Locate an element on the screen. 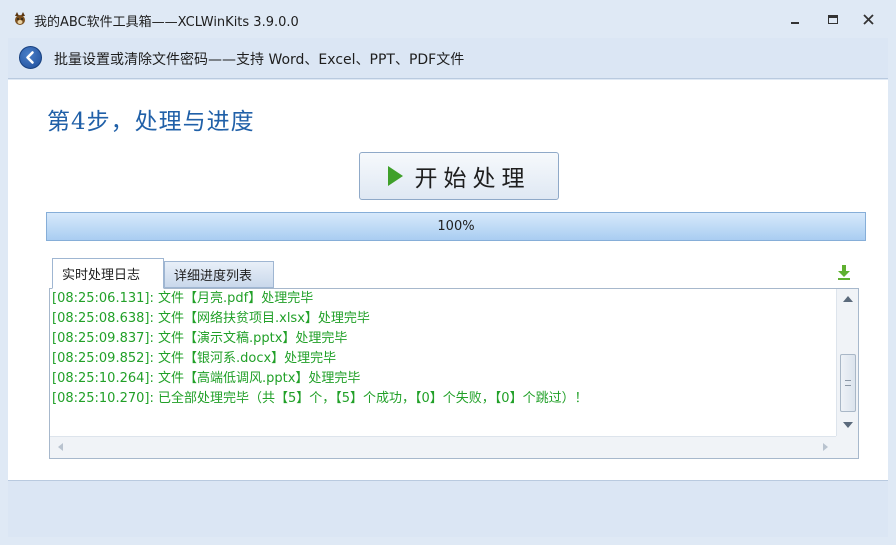  step-title: 第4步，处理与进度 is located at coordinates (151, 122).